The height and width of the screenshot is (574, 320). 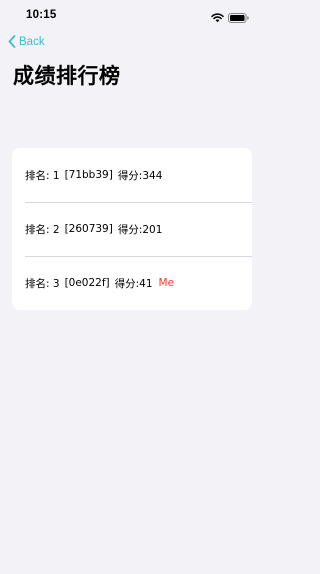 I want to click on rank-label: 排名: 1, so click(x=42, y=175).